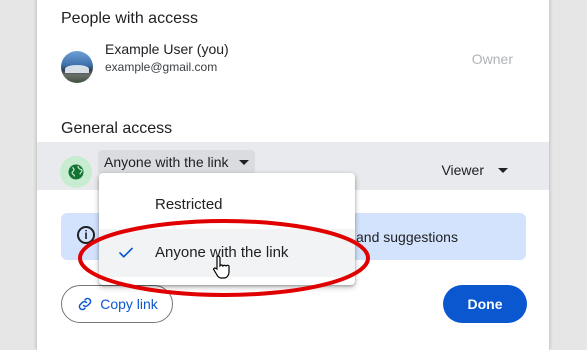  I want to click on user-name: Example User (you), so click(167, 49).